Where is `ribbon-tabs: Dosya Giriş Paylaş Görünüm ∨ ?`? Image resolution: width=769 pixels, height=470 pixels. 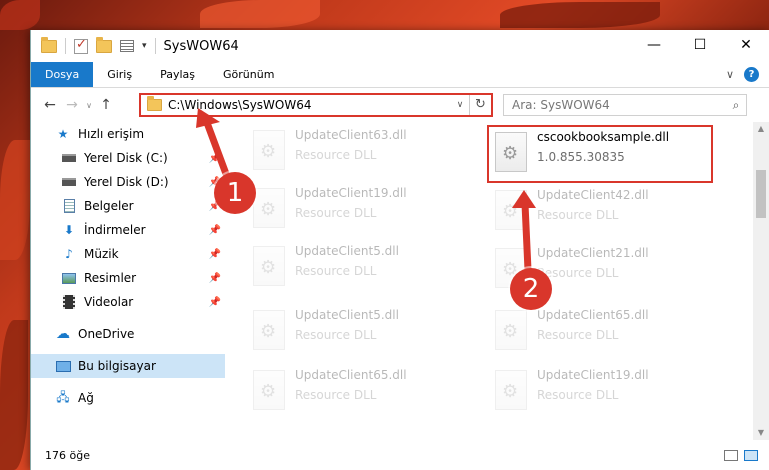
ribbon-tabs: Dosya Giriş Paylaş Görünüm ∨ ? is located at coordinates (400, 75).